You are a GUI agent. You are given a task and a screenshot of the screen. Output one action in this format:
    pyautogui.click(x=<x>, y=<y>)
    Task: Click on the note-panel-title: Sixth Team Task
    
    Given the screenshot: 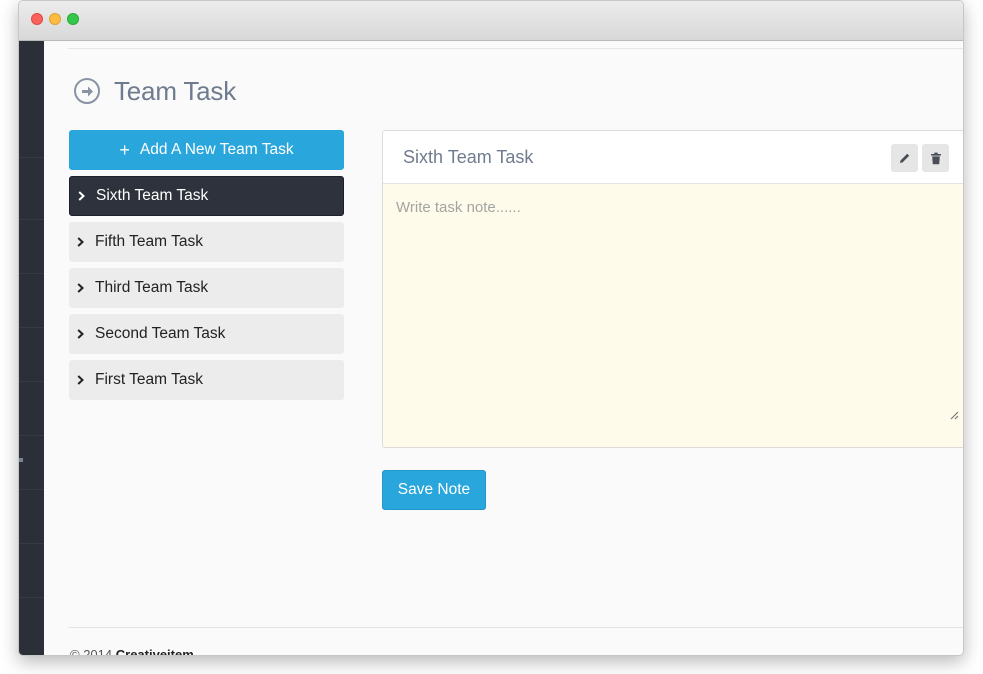 What is the action you would take?
    pyautogui.click(x=468, y=156)
    